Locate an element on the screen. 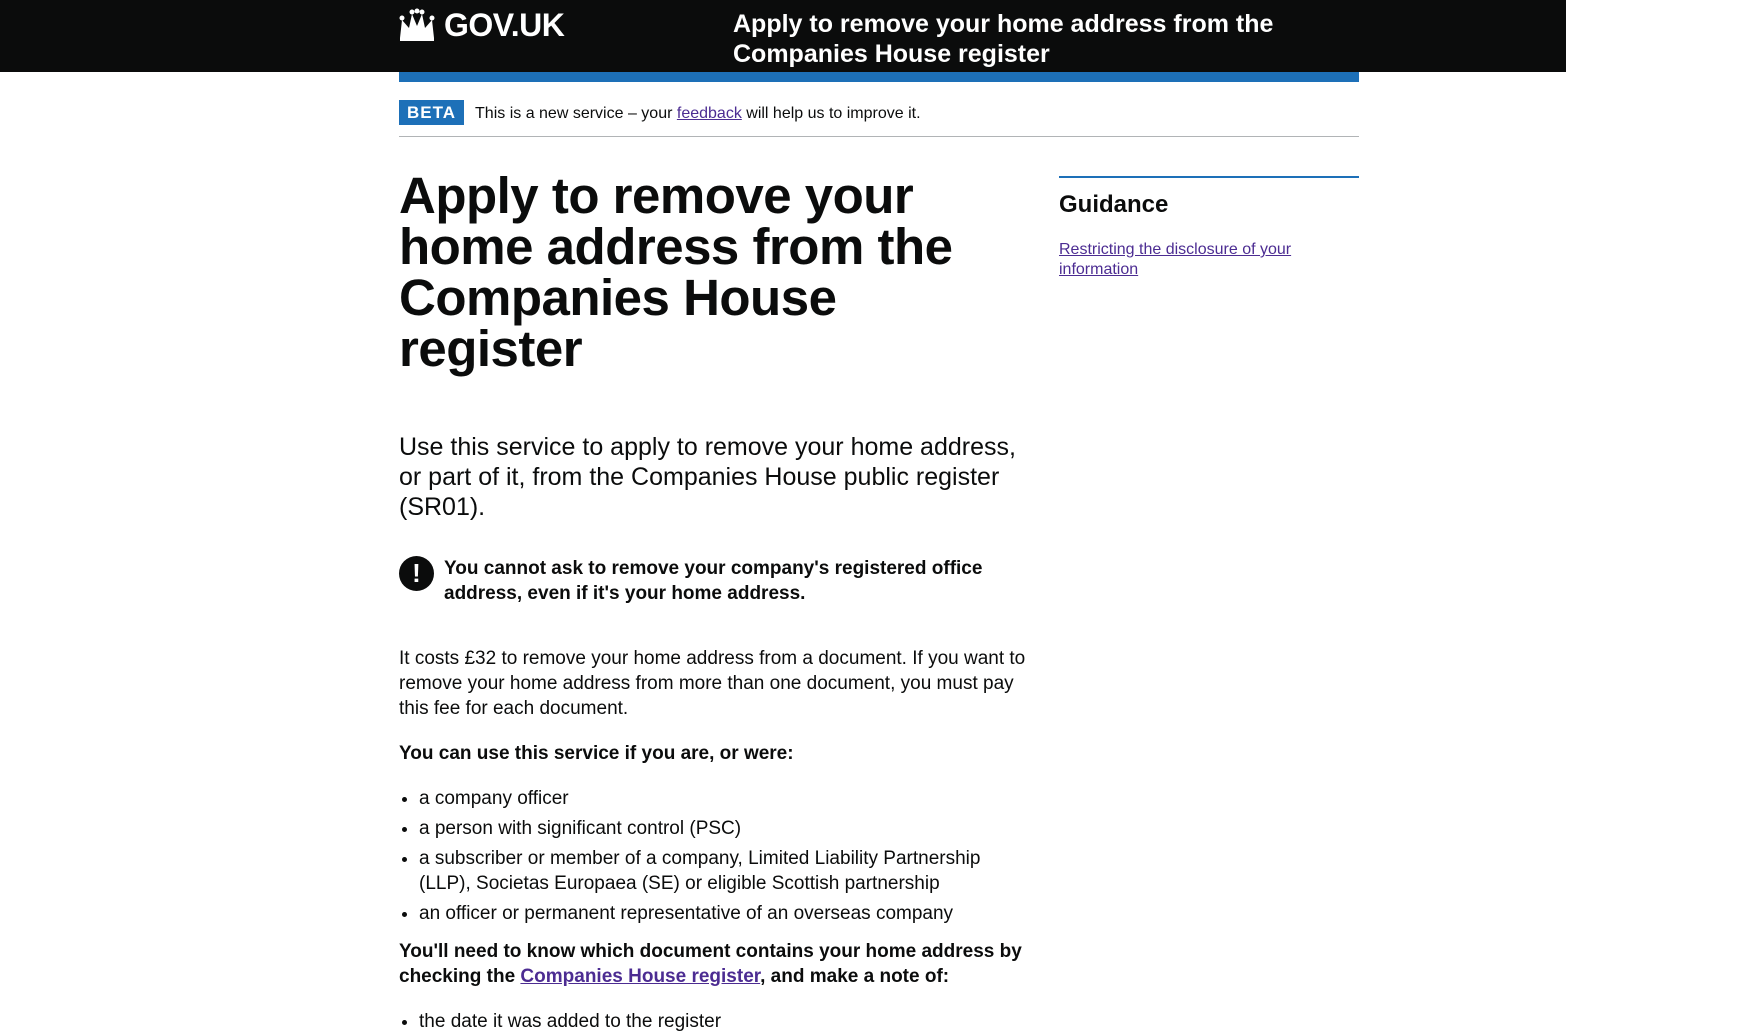  note-list: the date it was added to the register is located at coordinates (714, 1021).